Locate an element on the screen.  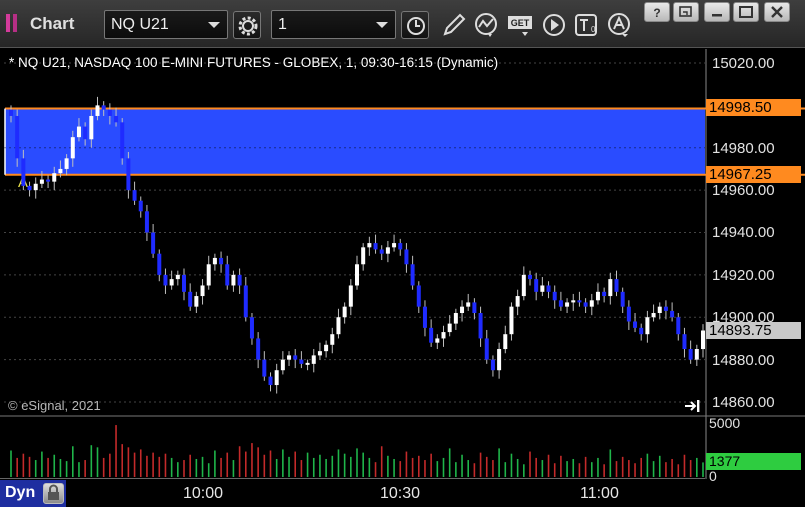
alert-icon is located at coordinates (620, 25).